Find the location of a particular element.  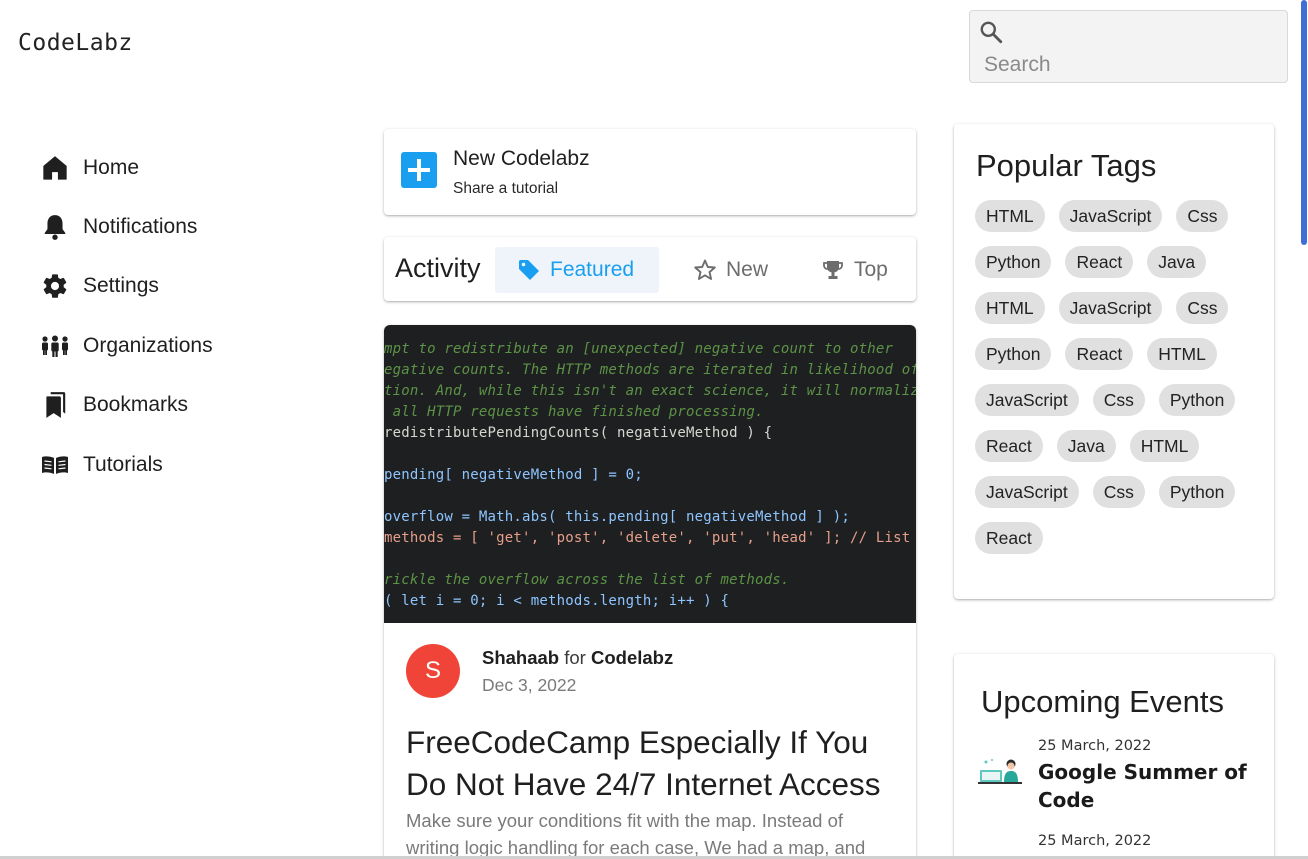

author-name: Shahaab is located at coordinates (520, 657).